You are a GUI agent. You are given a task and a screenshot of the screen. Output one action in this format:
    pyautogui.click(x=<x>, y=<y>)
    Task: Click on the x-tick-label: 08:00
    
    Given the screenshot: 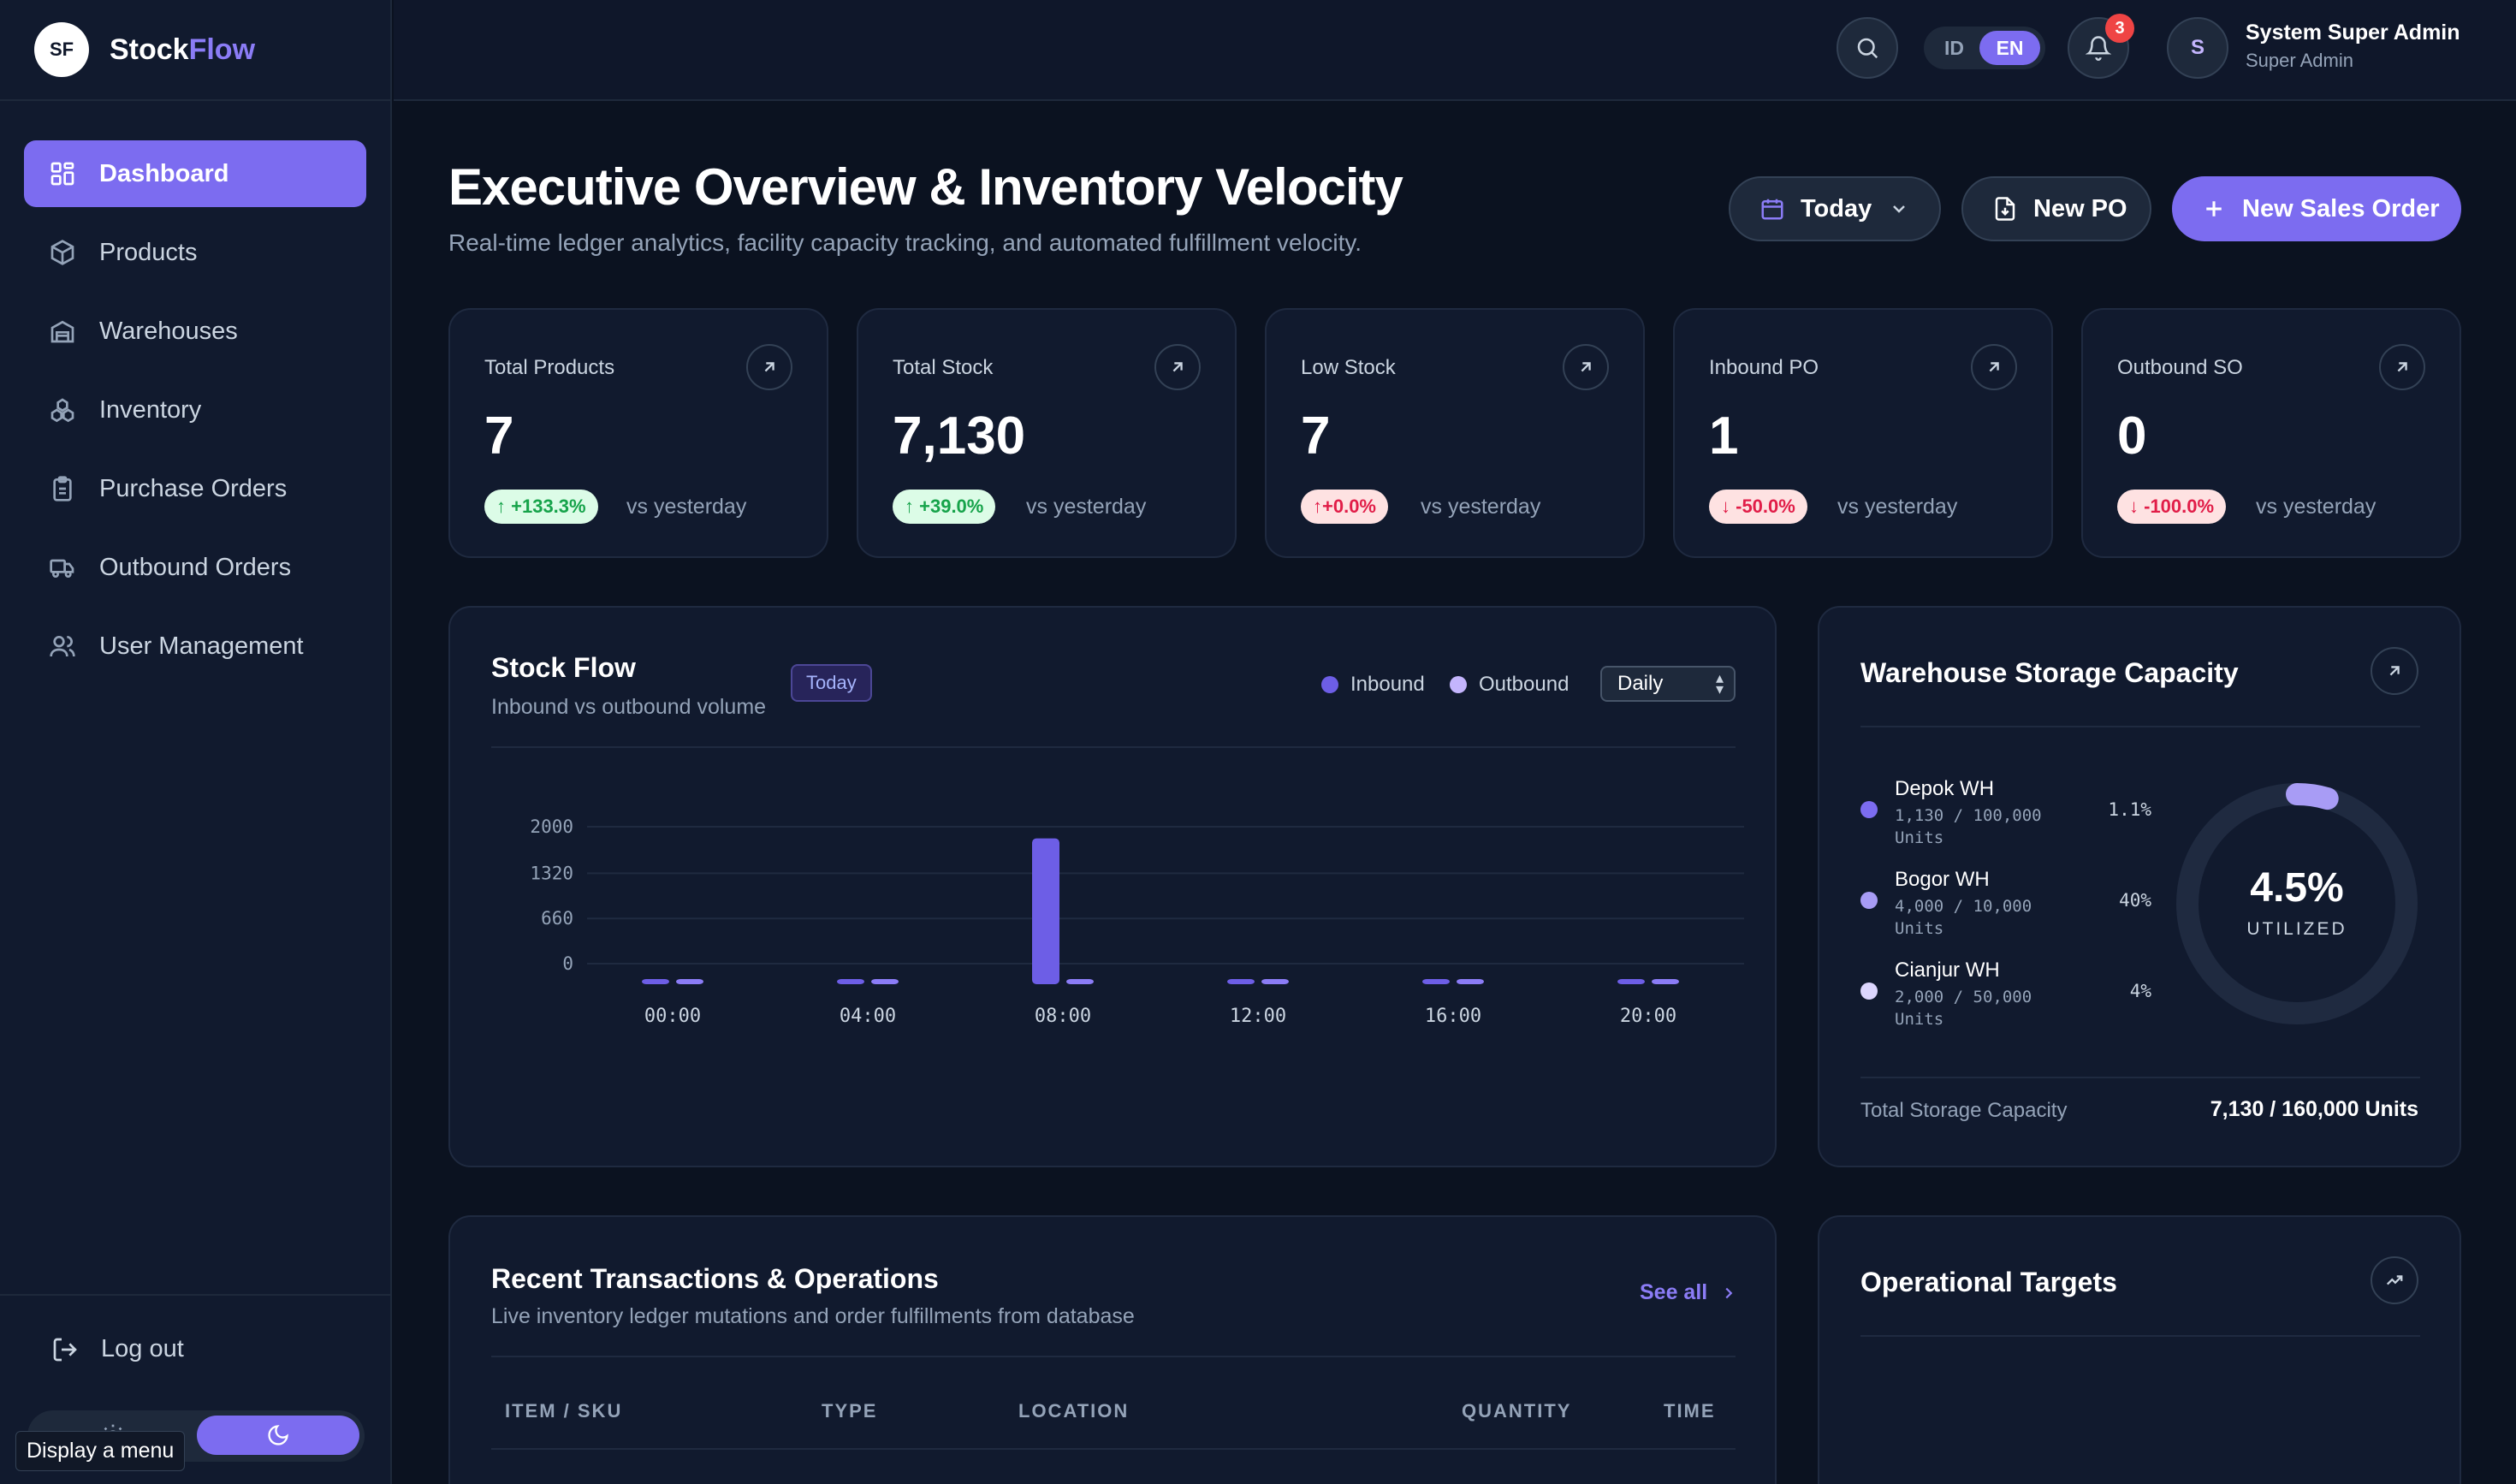 What is the action you would take?
    pyautogui.click(x=1063, y=1017)
    